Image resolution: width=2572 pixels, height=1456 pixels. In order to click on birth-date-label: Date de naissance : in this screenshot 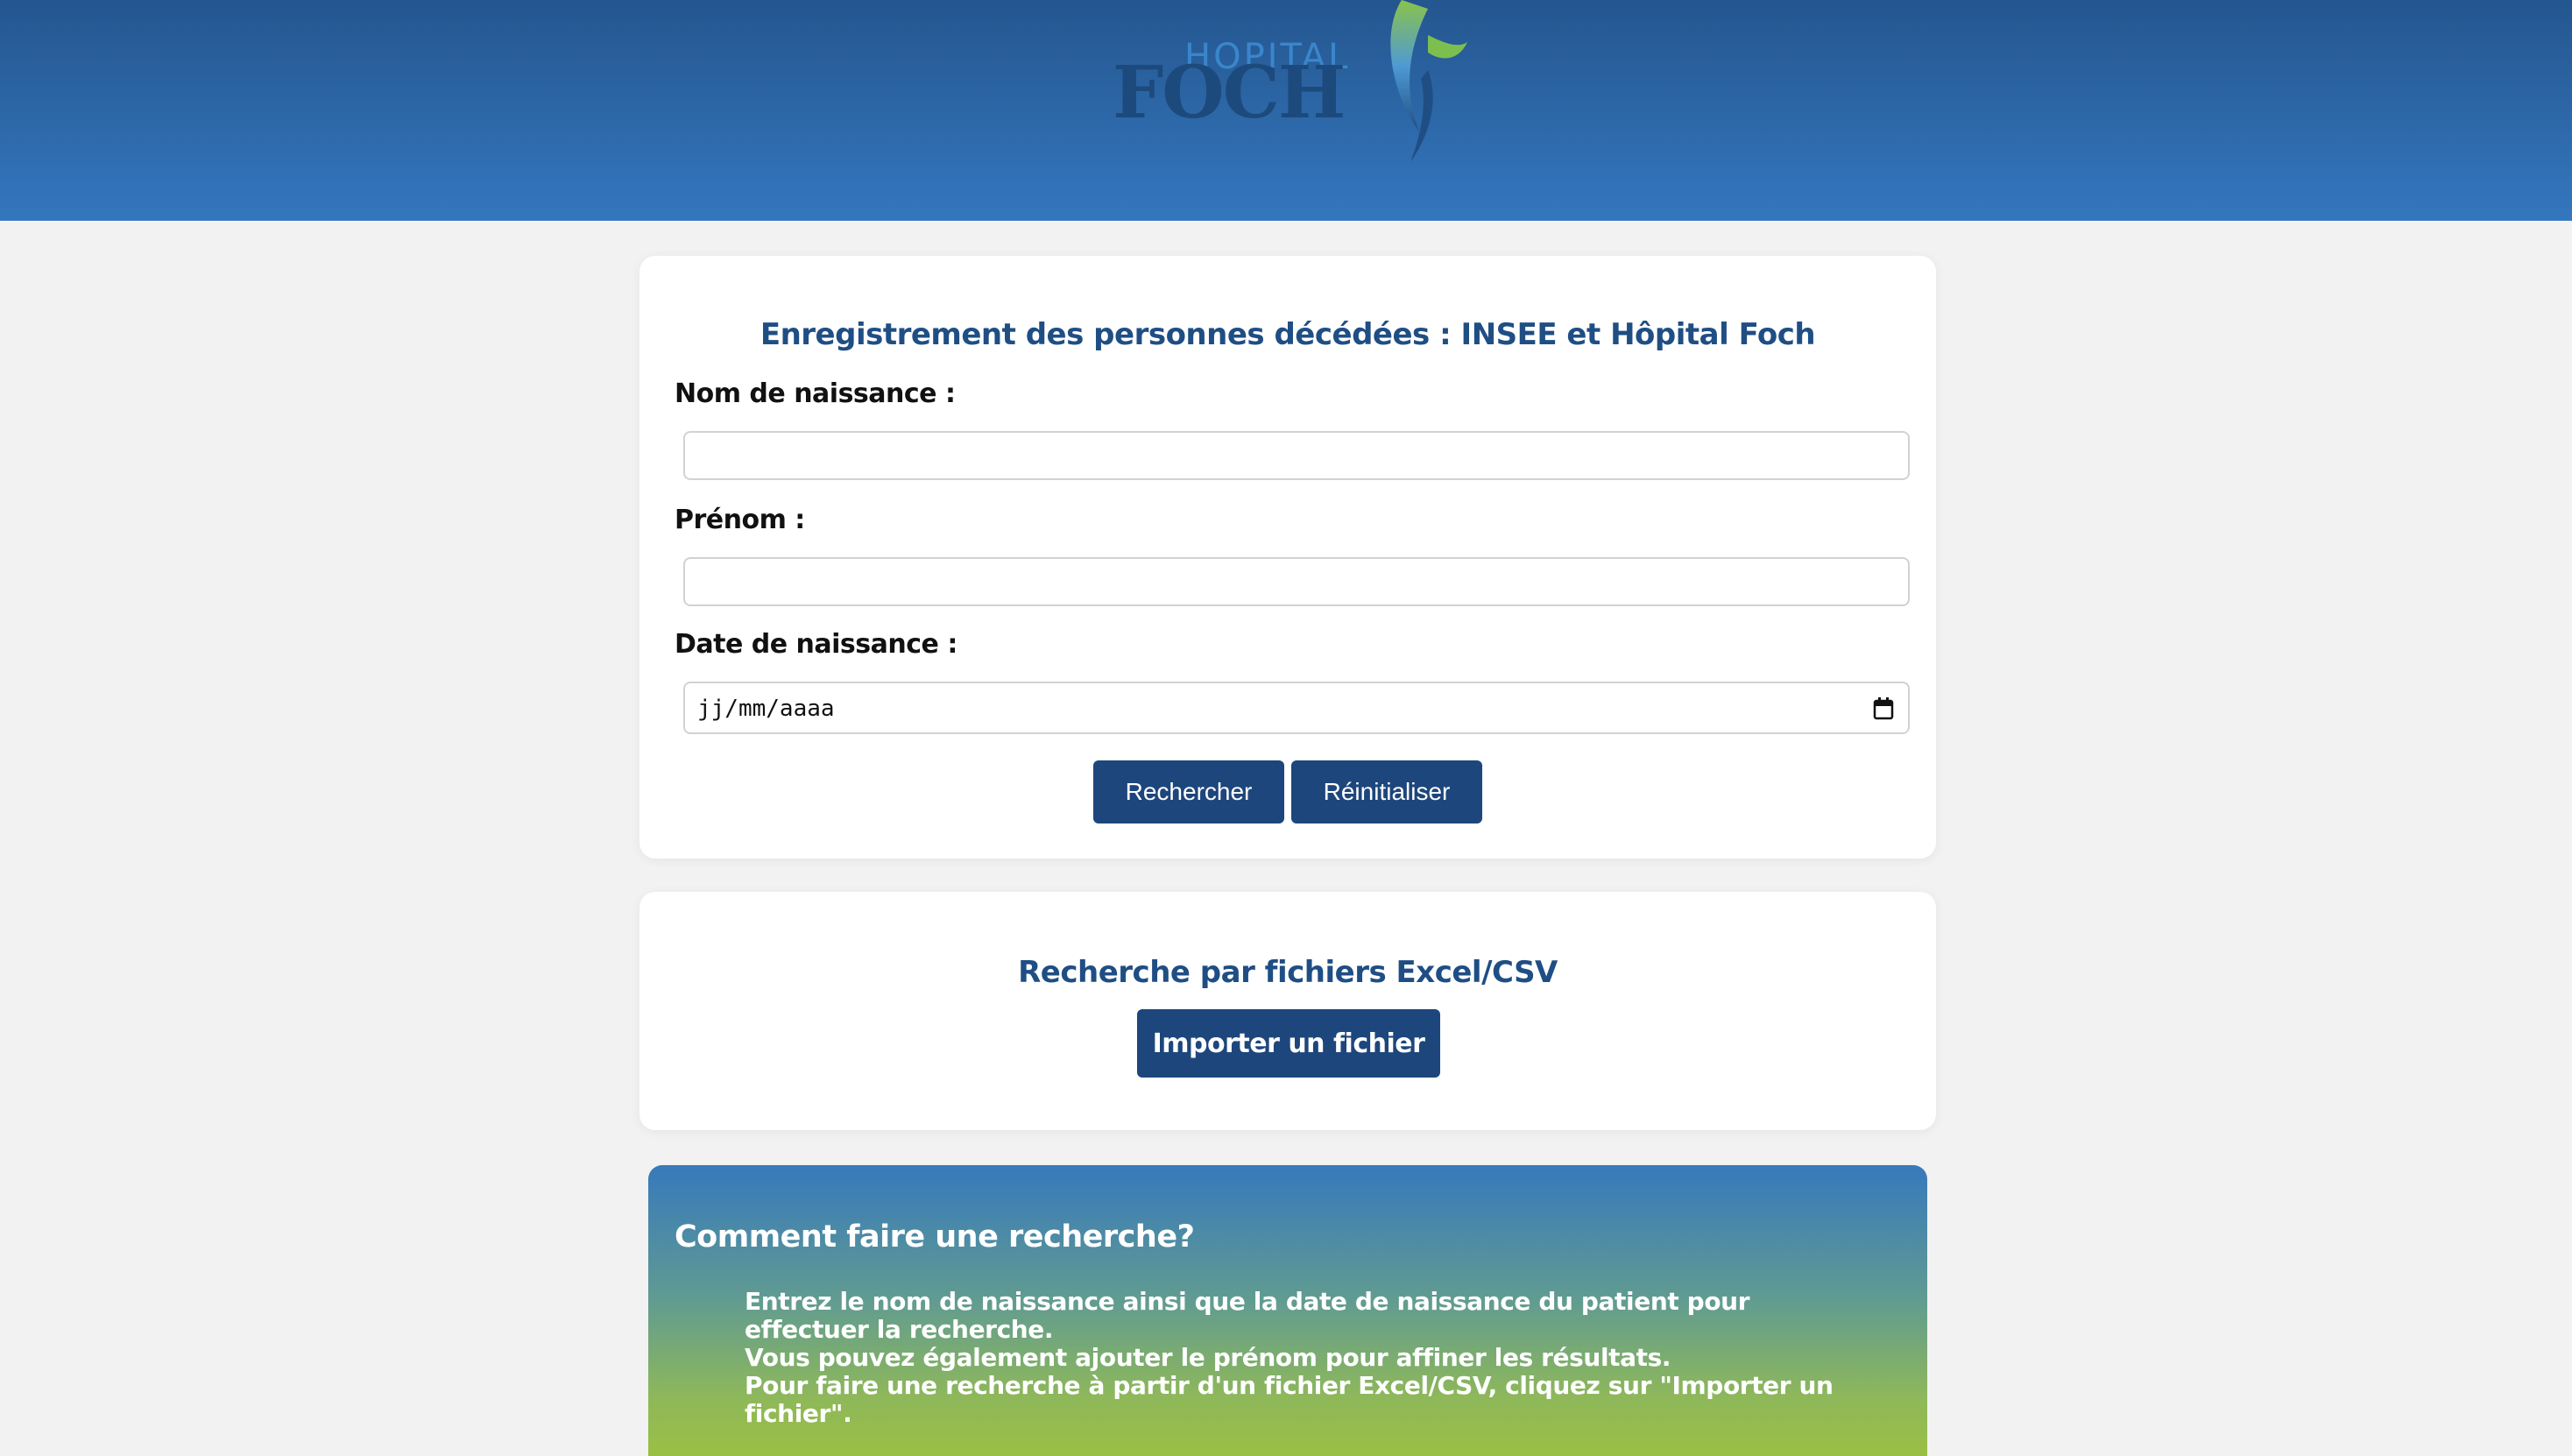, I will do `click(816, 644)`.